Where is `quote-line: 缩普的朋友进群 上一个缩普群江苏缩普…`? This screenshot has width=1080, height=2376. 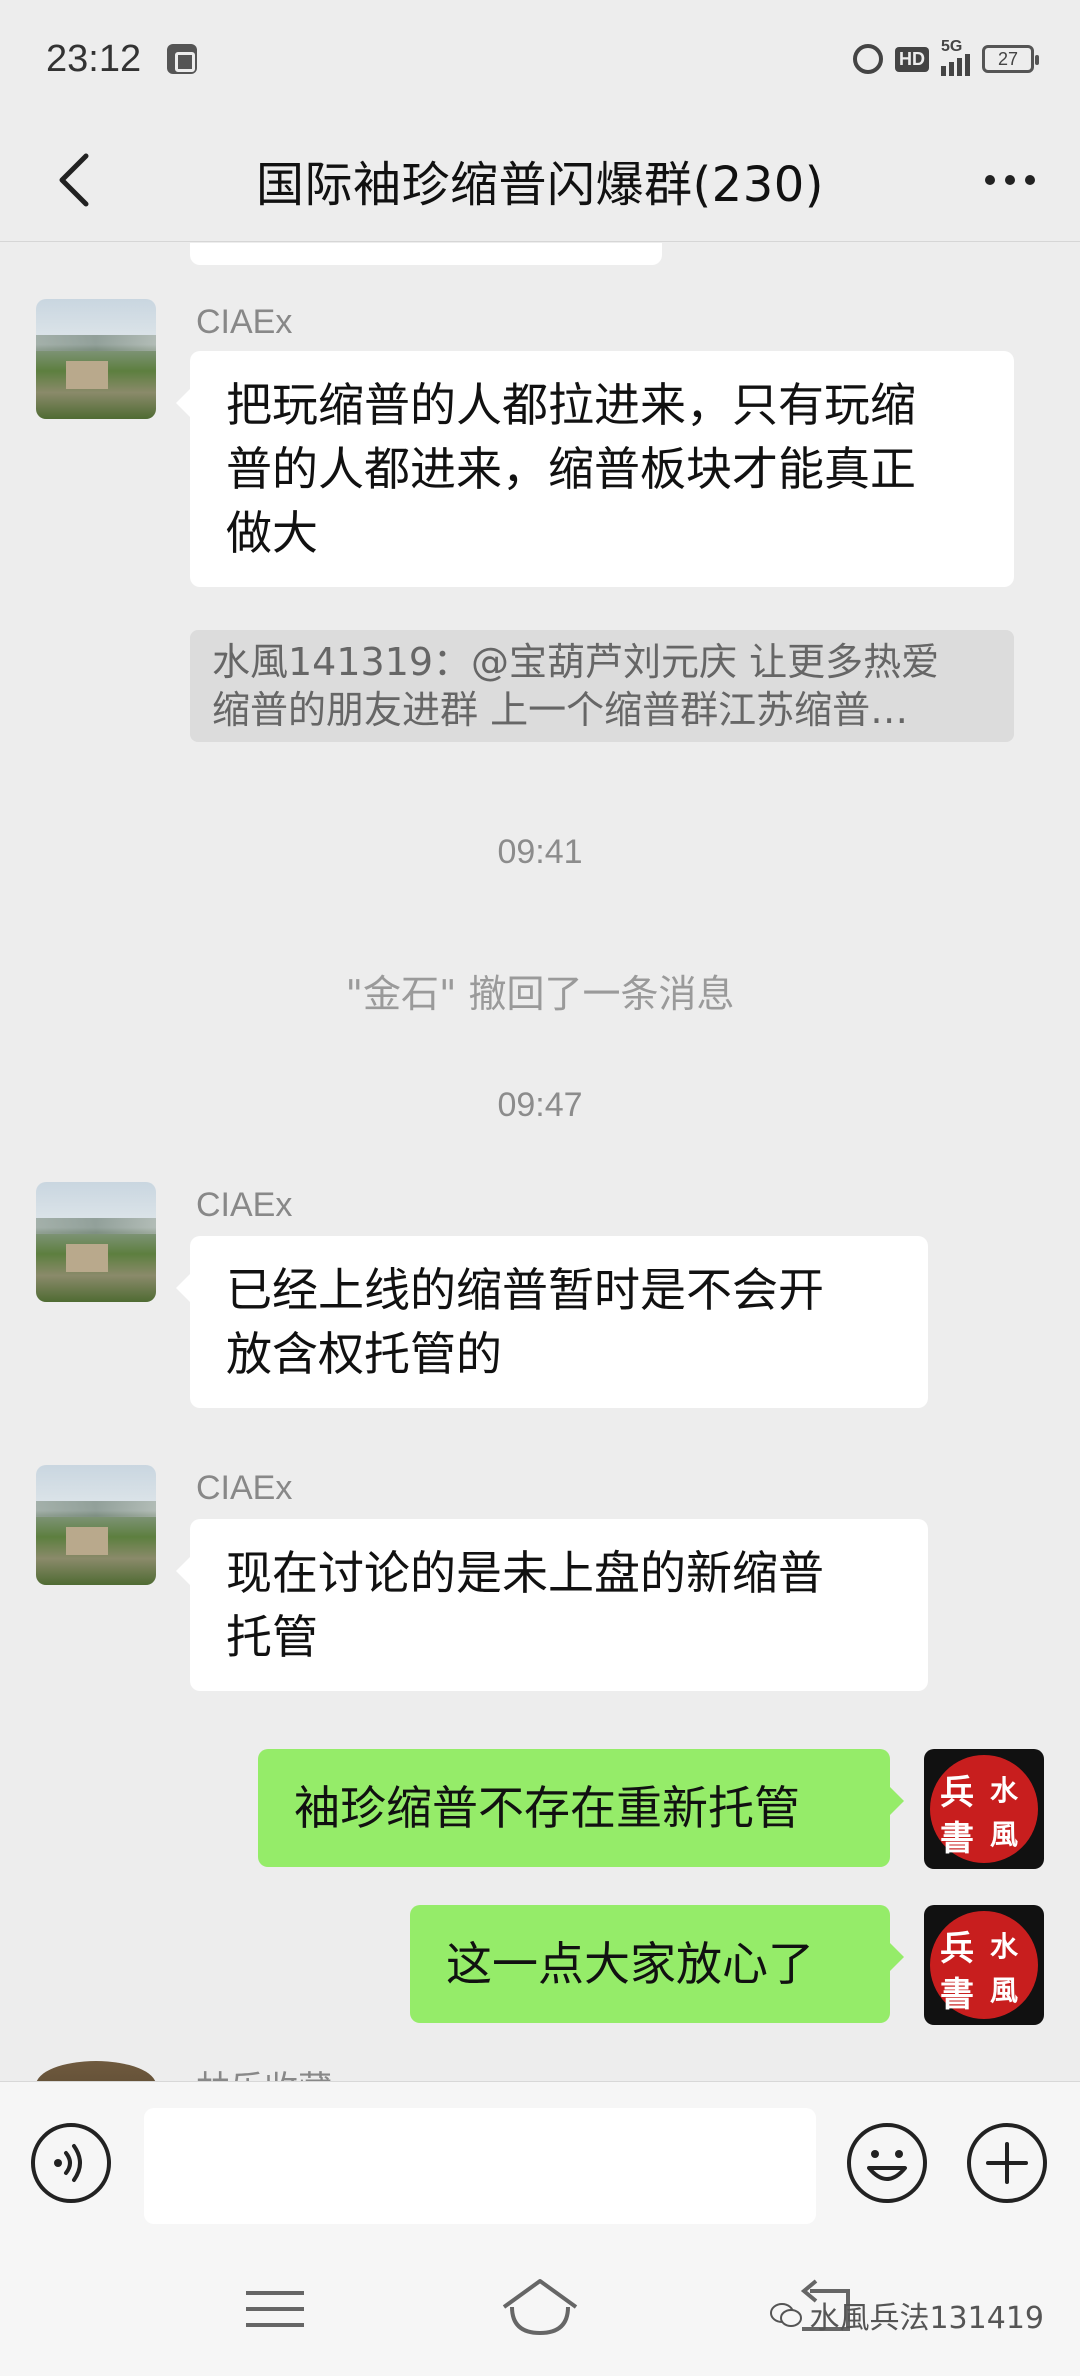
quote-line: 缩普的朋友进群 上一个缩普群江苏缩普… is located at coordinates (560, 710).